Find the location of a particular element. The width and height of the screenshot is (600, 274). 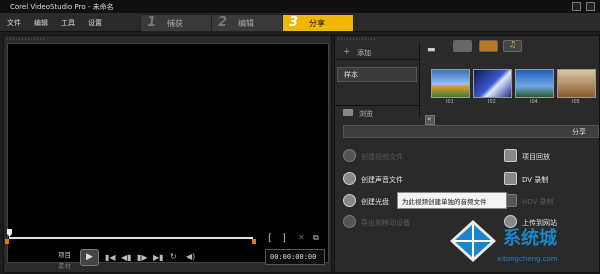

step-number: 3 is located at coordinates (294, 22).